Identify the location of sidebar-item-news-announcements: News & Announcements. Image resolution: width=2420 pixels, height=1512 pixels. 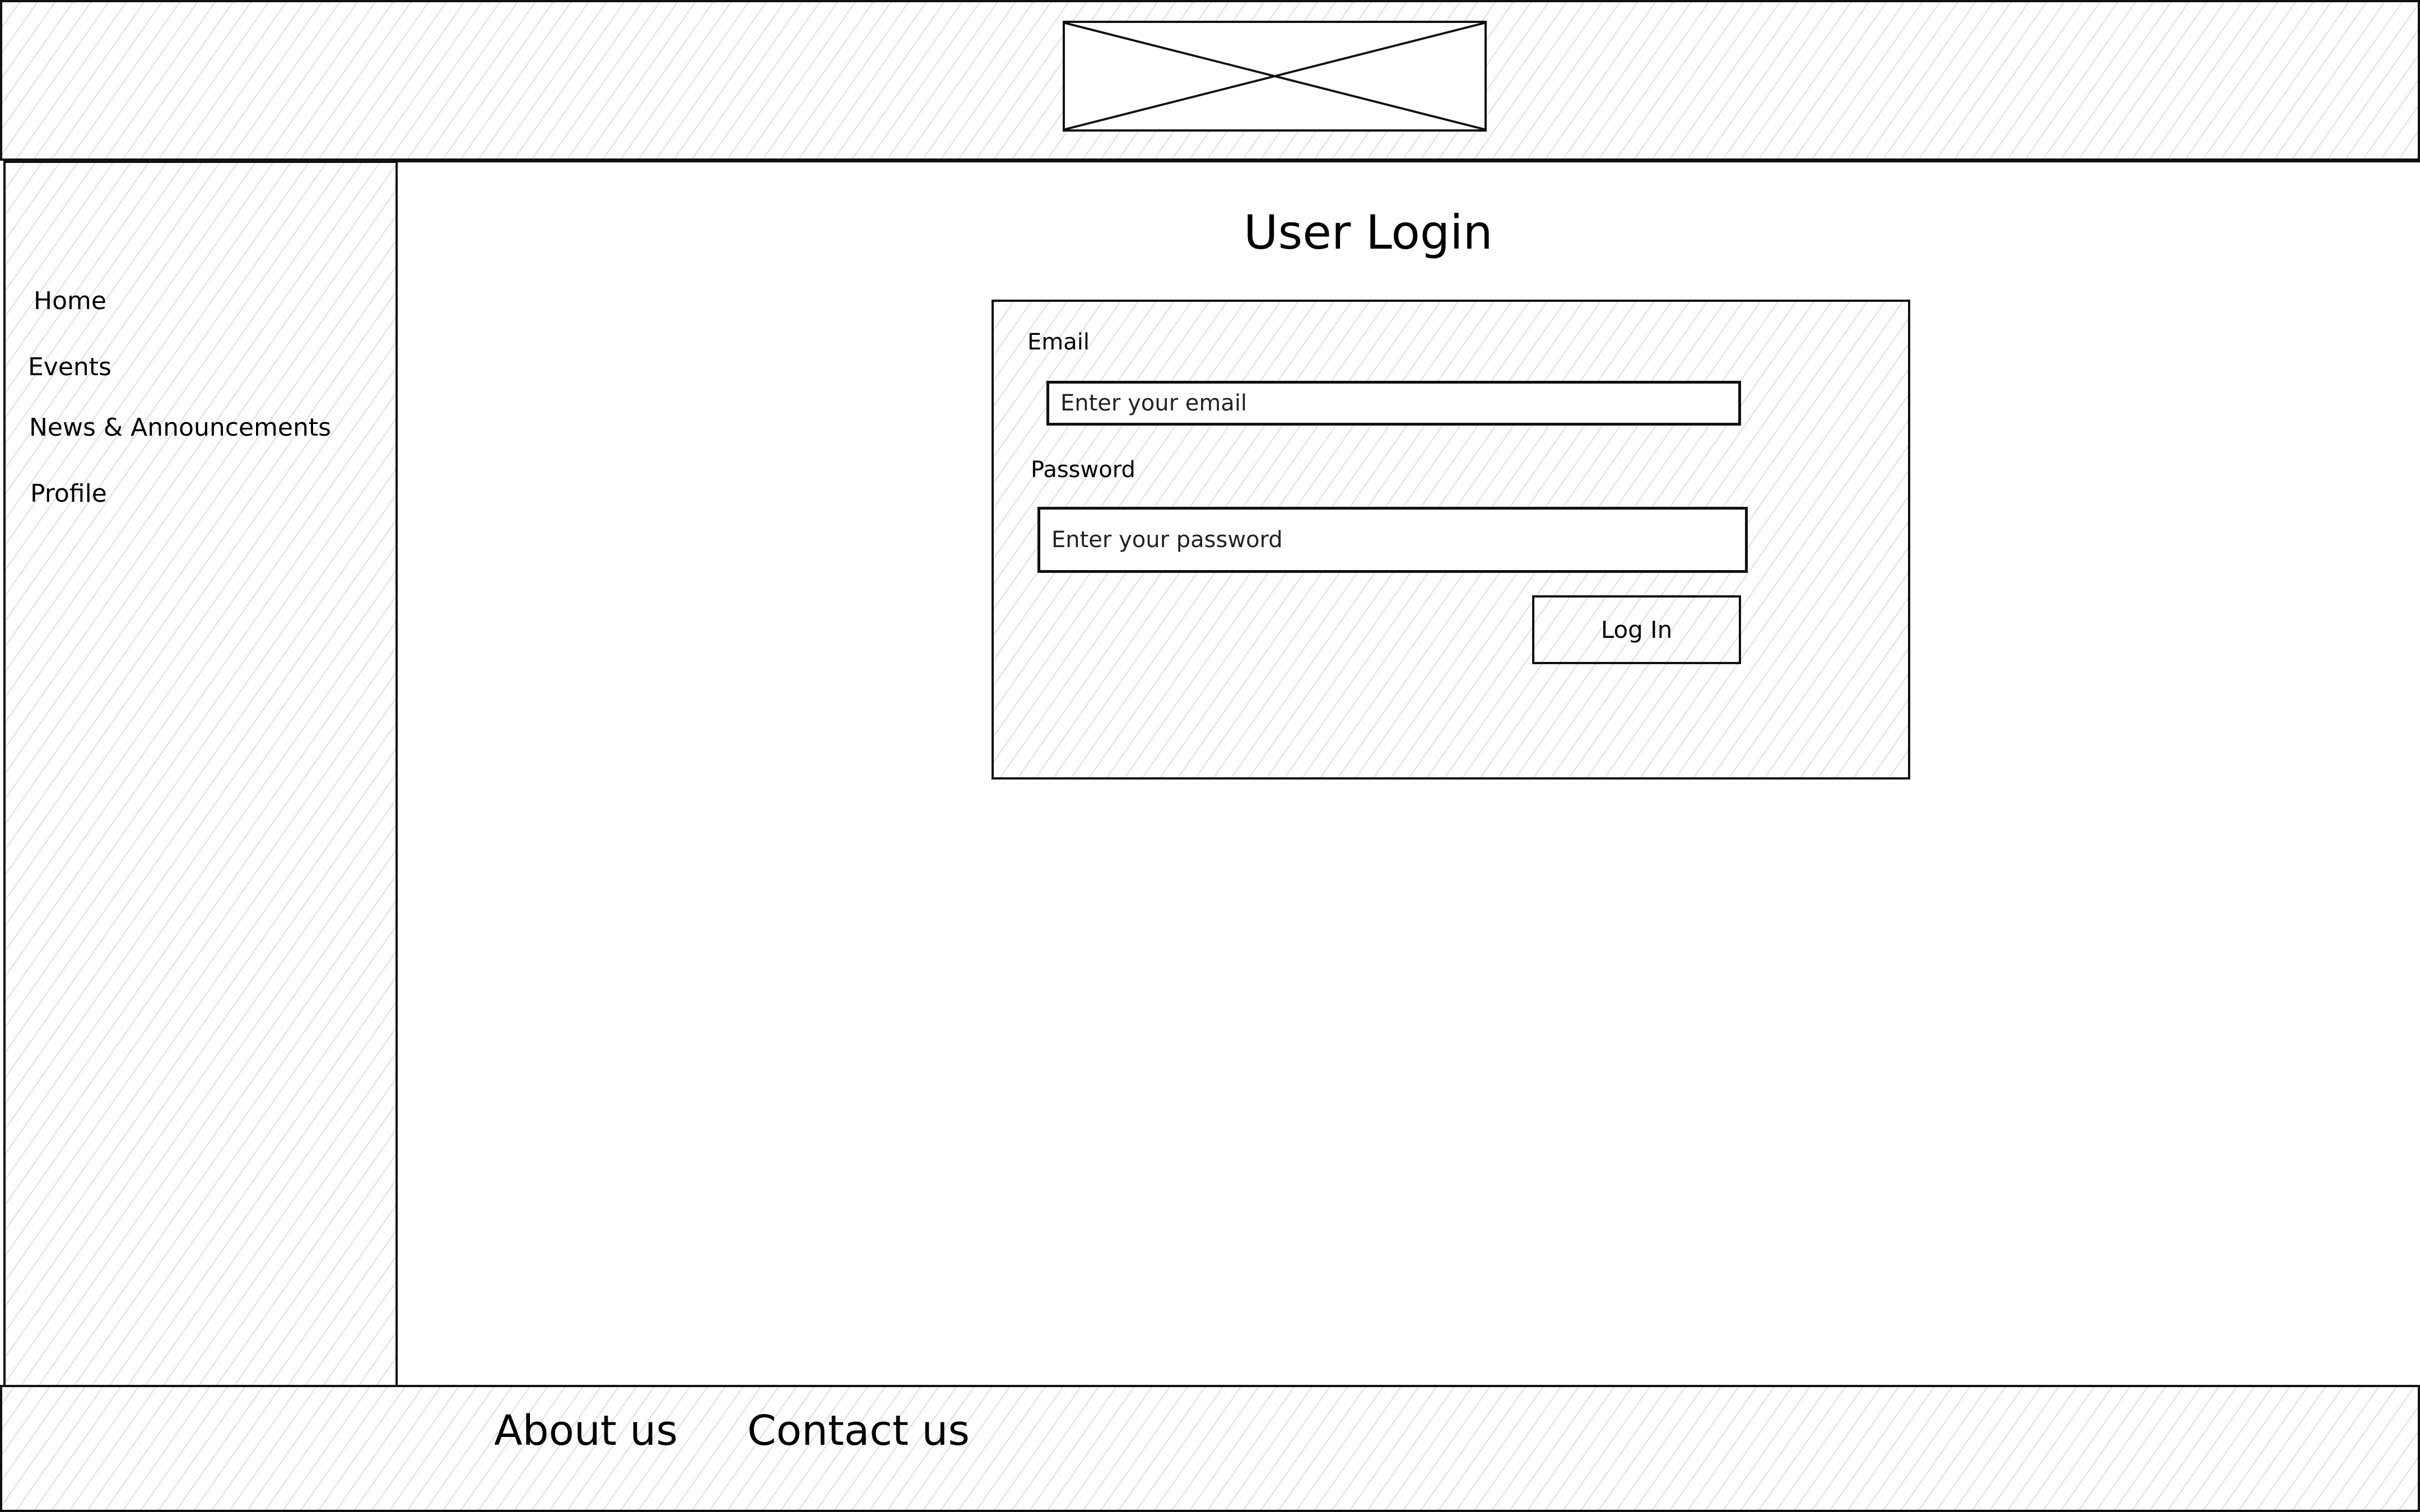
(180, 428).